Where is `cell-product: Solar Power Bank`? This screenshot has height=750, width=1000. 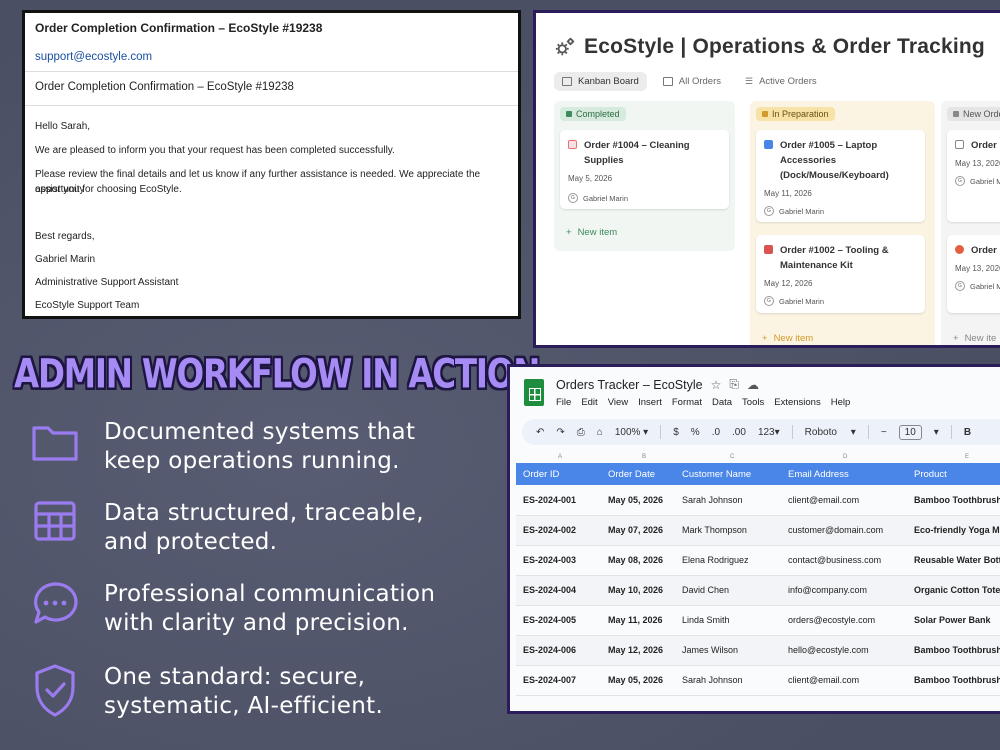 cell-product: Solar Power Bank is located at coordinates (953, 620).